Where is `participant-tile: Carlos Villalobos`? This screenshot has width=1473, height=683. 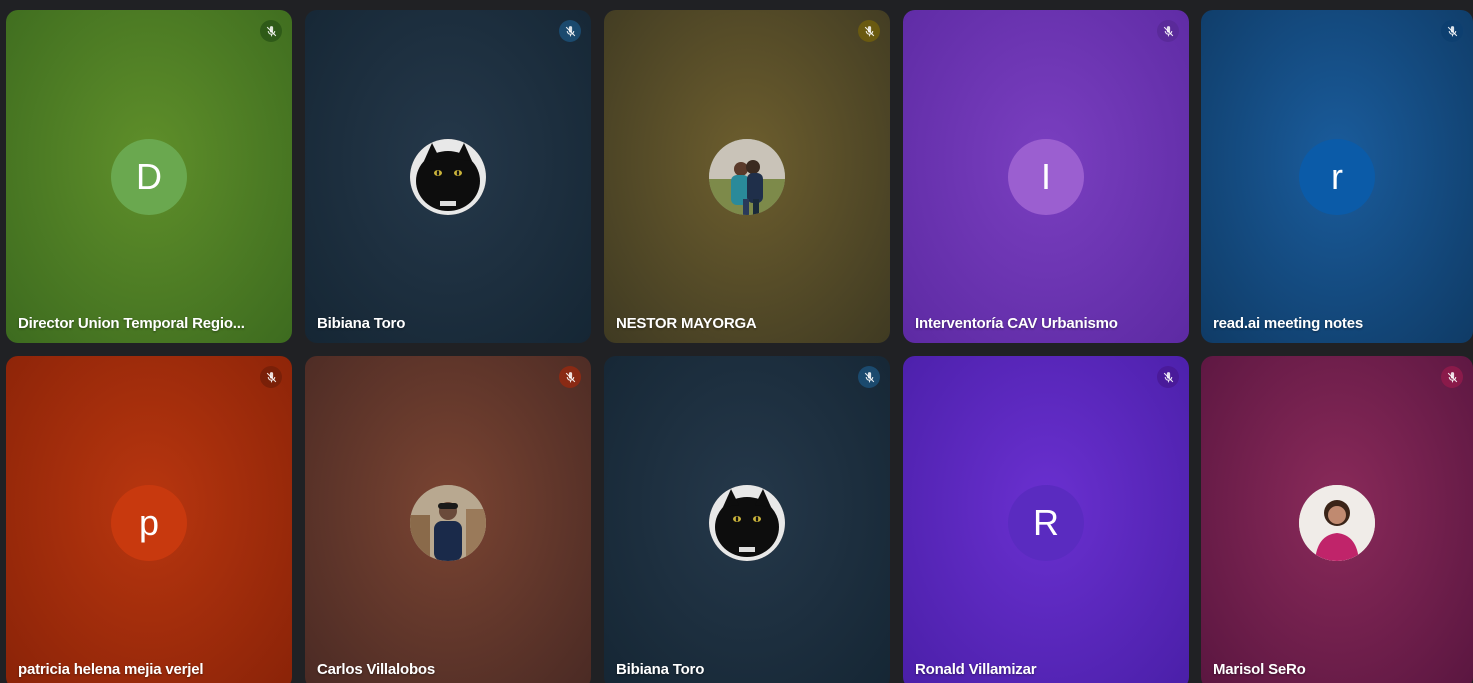 participant-tile: Carlos Villalobos is located at coordinates (448, 519).